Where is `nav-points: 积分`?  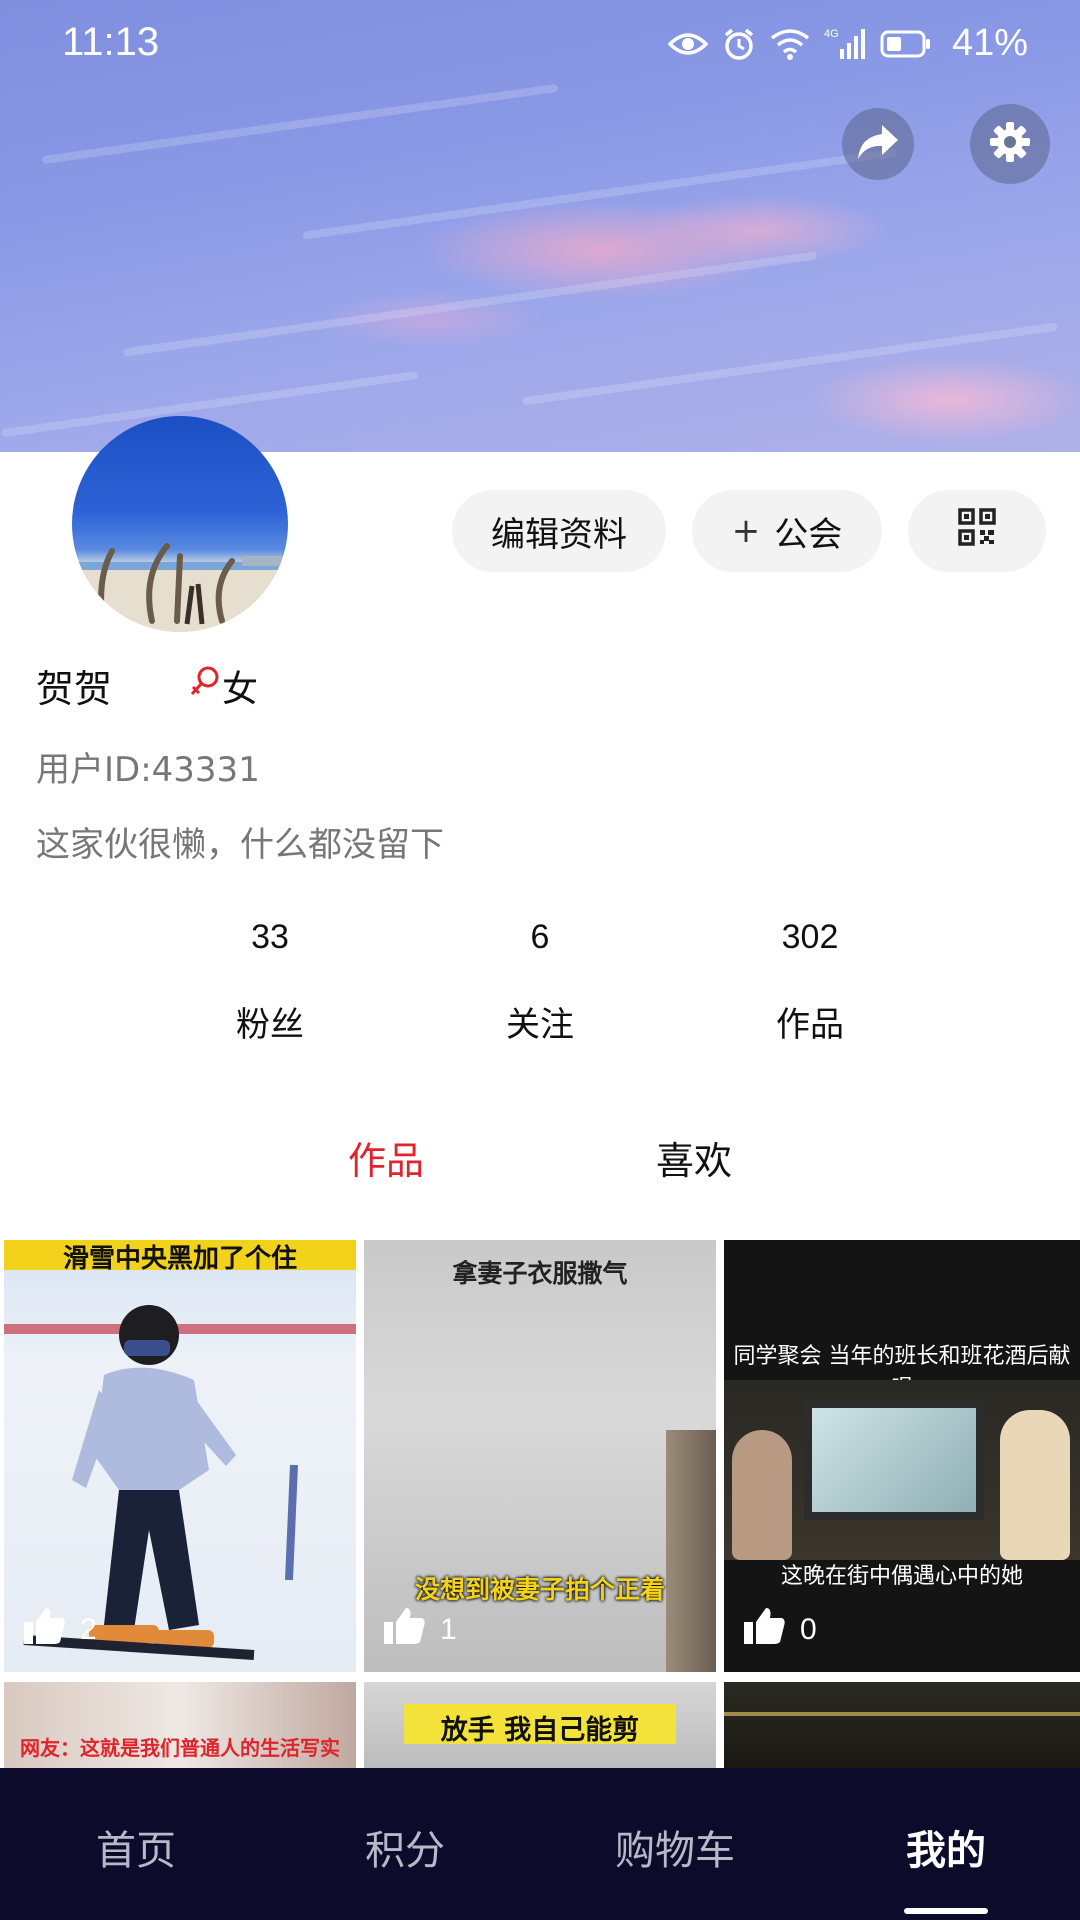 nav-points: 积分 is located at coordinates (405, 1847).